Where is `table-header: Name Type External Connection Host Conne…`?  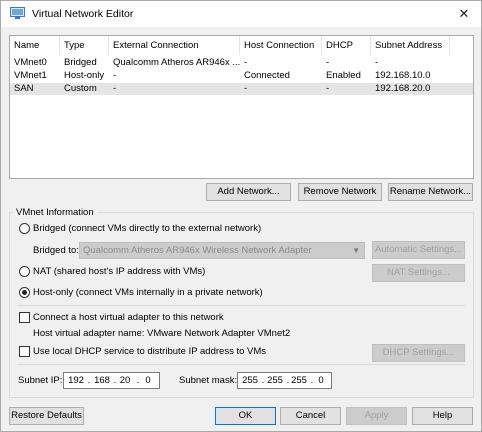
table-header: Name Type External Connection Host Conne… is located at coordinates (241, 45).